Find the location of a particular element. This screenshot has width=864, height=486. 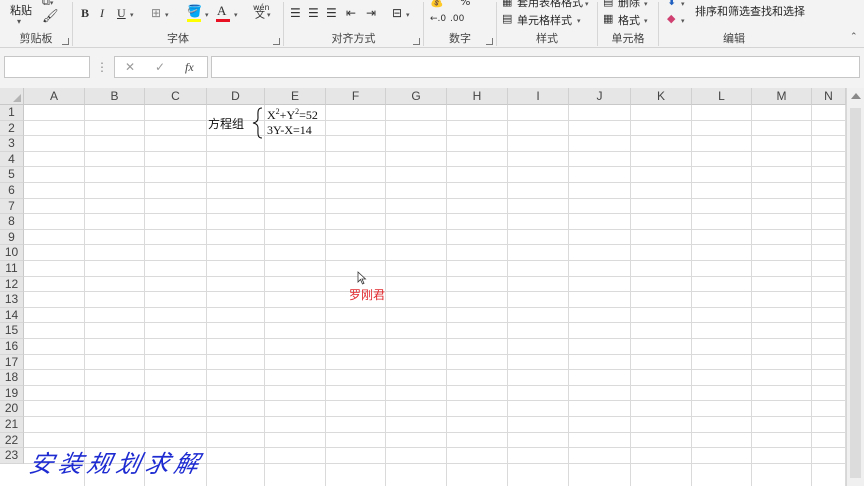

row-header-6: 6 is located at coordinates (12, 191).